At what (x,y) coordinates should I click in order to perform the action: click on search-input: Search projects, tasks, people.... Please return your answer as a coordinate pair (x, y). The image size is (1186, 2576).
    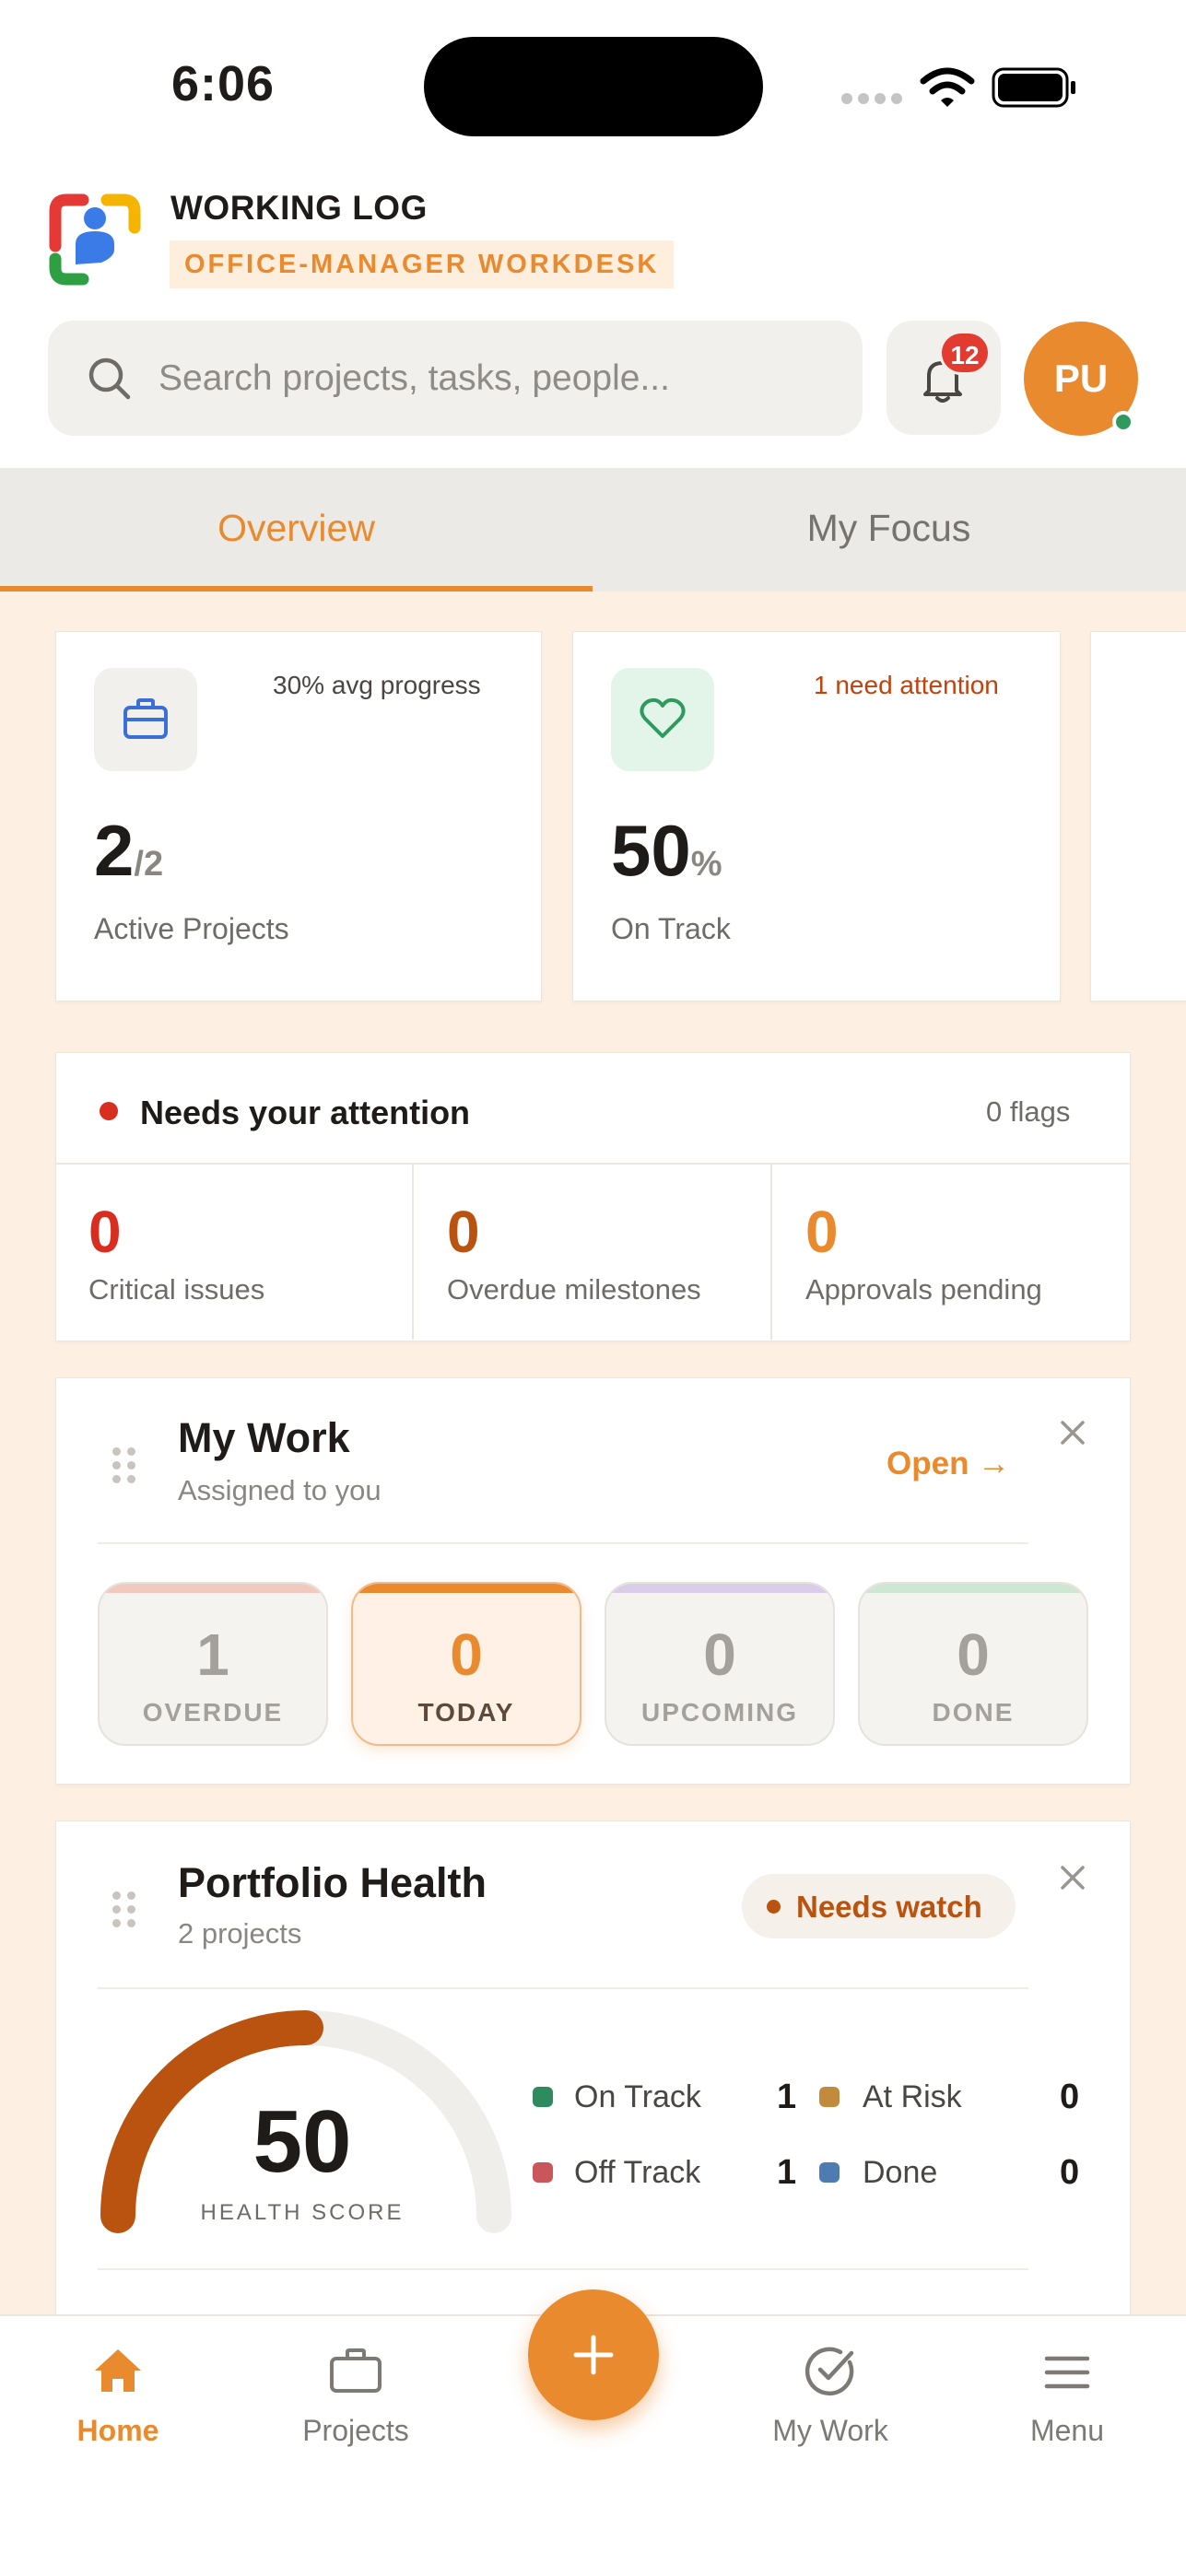
    Looking at the image, I should click on (414, 378).